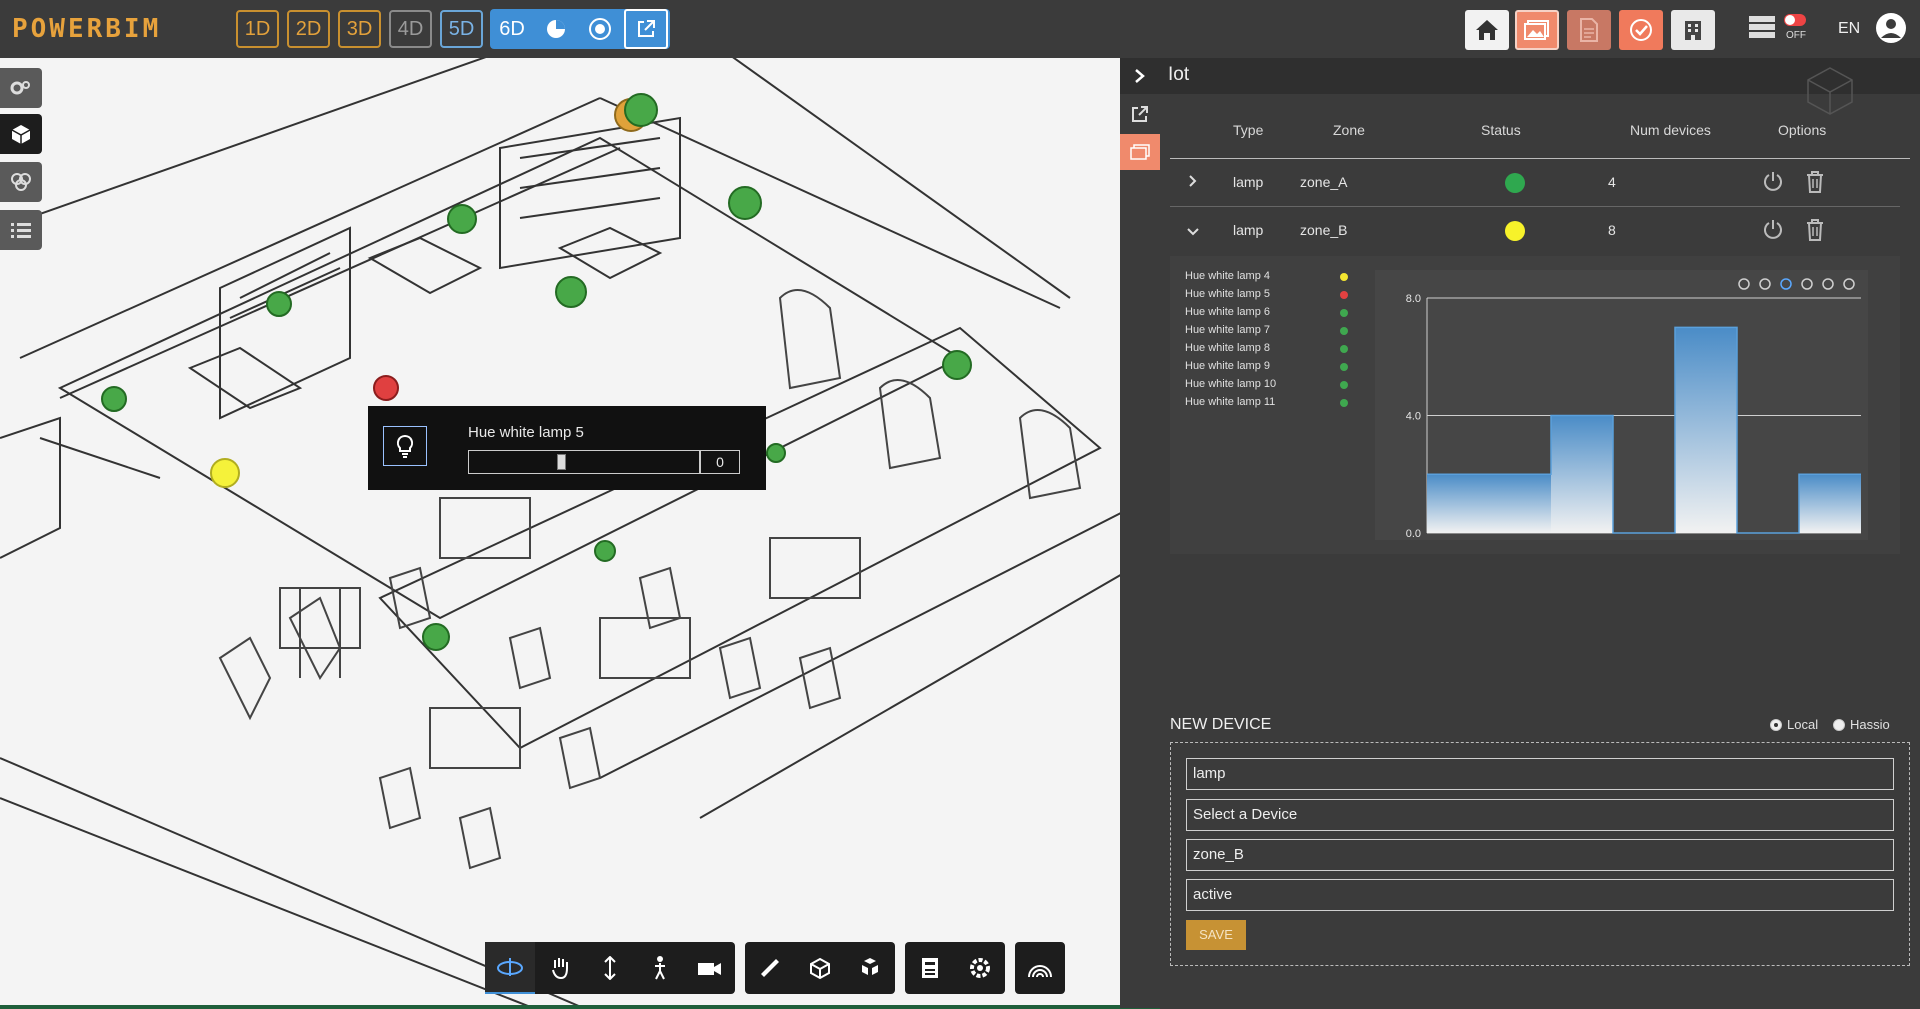 This screenshot has height=1009, width=1920. I want to click on measure-toolbar, so click(820, 968).